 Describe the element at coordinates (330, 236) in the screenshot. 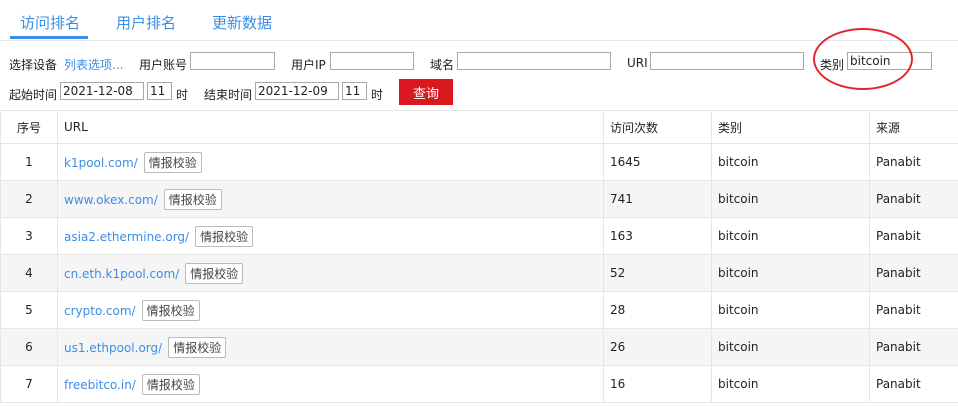

I see `row-url-cell: asia2.ethermine.org/情报校验` at that location.